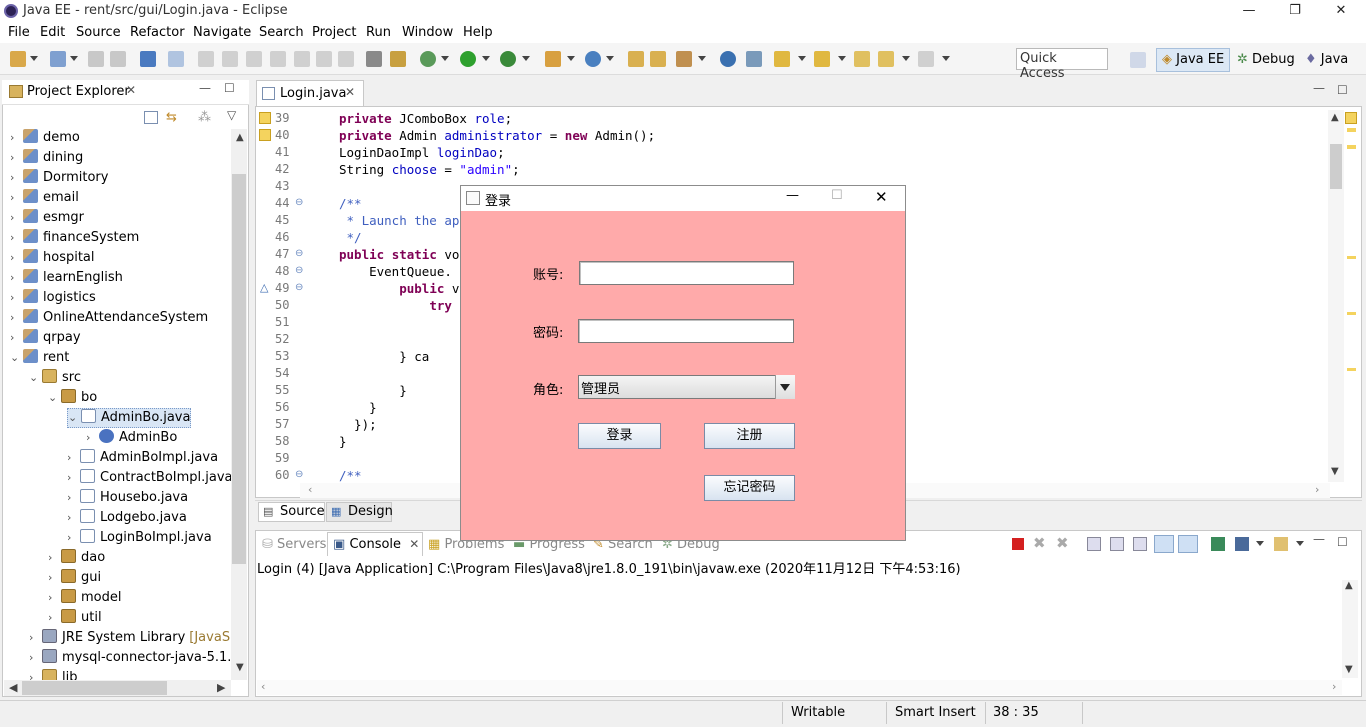 The height and width of the screenshot is (727, 1366). Describe the element at coordinates (1266, 59) in the screenshot. I see `perspective-debug: ✲ Debug` at that location.